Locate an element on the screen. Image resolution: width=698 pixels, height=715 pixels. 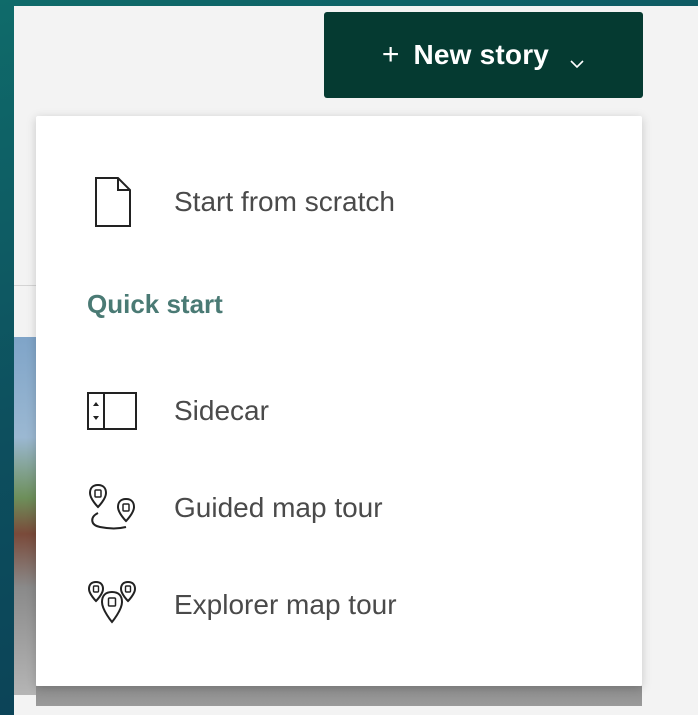
new-story-label: New story is located at coordinates (481, 54).